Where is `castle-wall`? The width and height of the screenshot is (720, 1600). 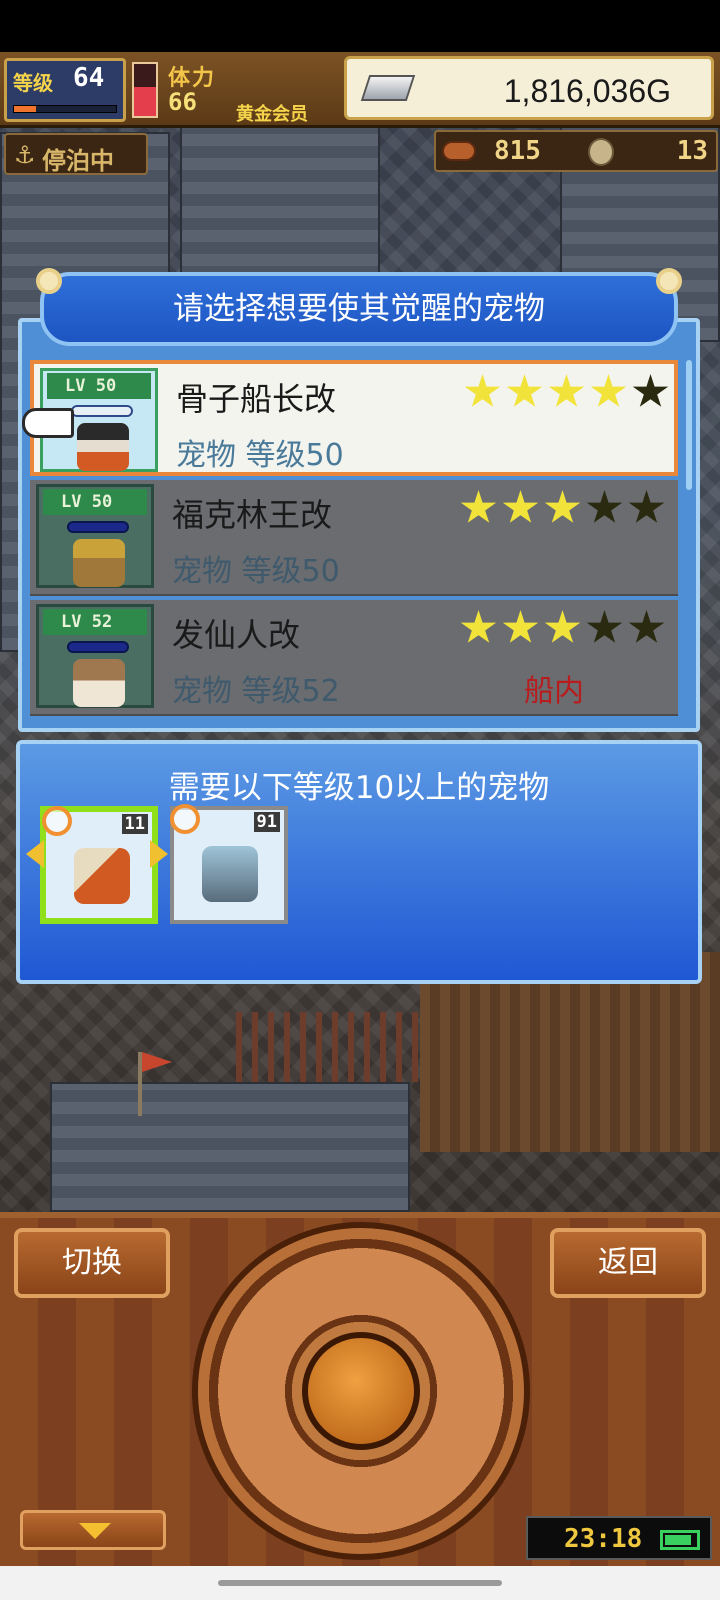
castle-wall is located at coordinates (230, 1147).